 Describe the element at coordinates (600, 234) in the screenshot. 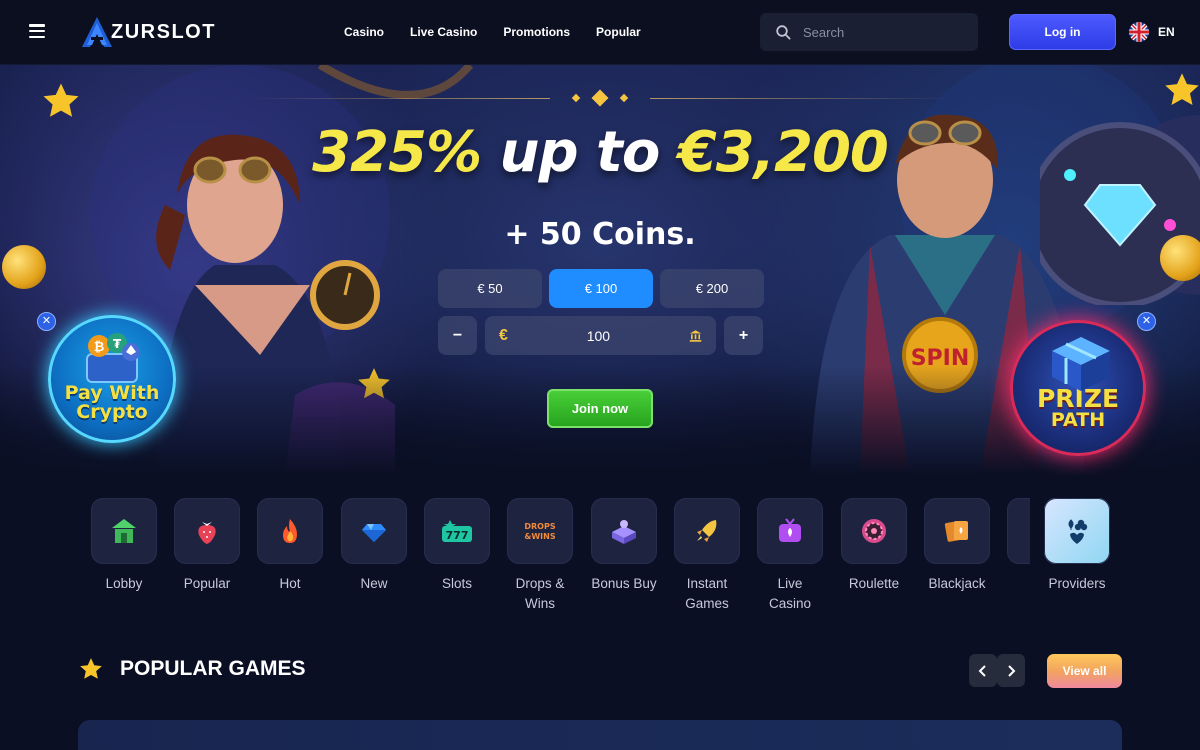

I see `hero-subtitle: + 50 Coins.` at that location.